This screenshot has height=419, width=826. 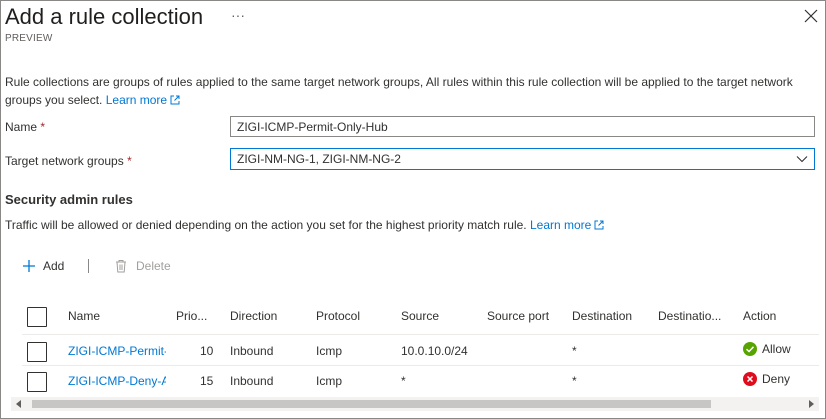 I want to click on scroll-right-icon, so click(x=811, y=404).